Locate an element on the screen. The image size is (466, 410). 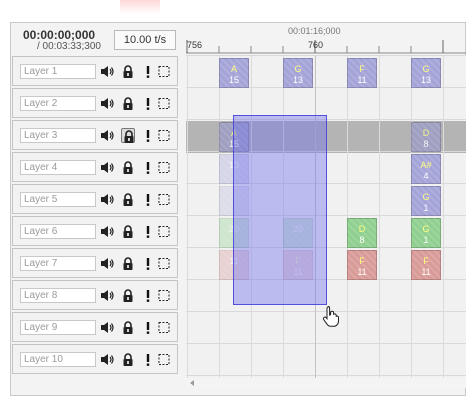
layer-name-field: Layer 5 is located at coordinates (58, 199).